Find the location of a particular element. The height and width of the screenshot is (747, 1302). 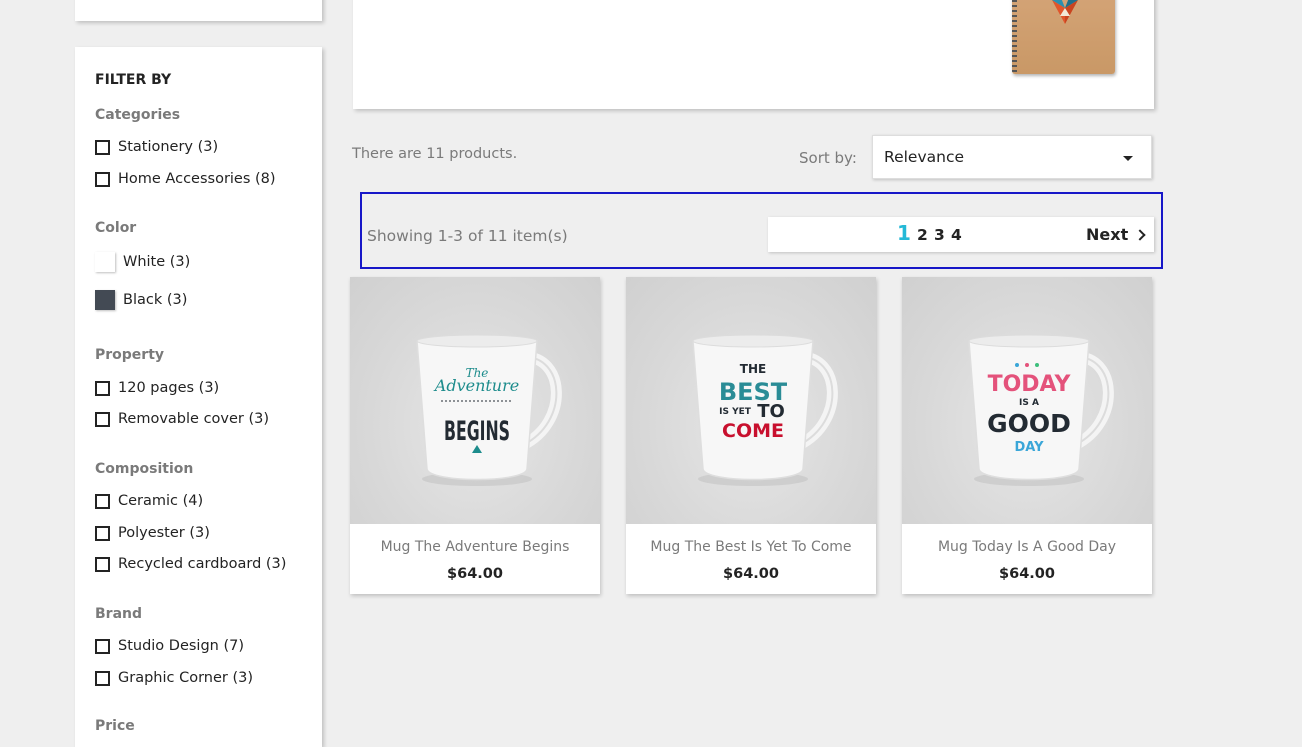

facet-title-color: Color is located at coordinates (116, 228).